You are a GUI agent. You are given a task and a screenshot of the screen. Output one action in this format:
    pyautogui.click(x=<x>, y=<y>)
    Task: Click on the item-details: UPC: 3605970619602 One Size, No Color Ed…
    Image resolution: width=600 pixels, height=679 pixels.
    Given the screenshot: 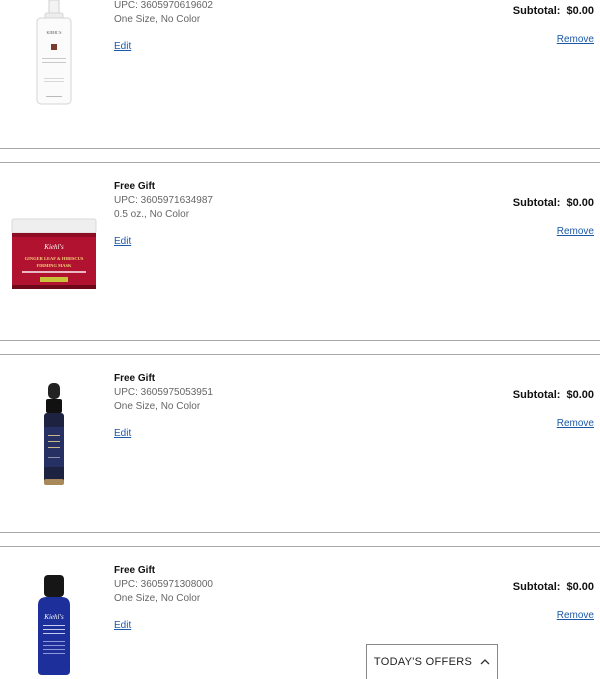 What is the action you would take?
    pyautogui.click(x=163, y=27)
    